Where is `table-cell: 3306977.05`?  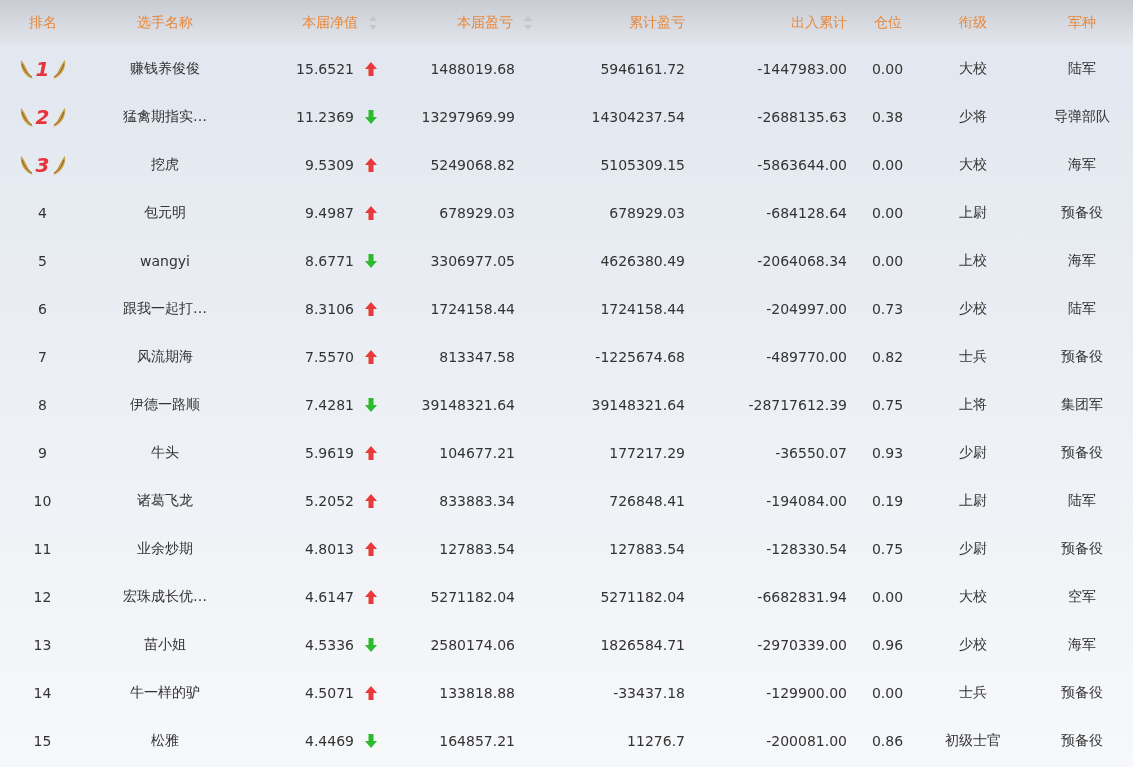 table-cell: 3306977.05 is located at coordinates (472, 261).